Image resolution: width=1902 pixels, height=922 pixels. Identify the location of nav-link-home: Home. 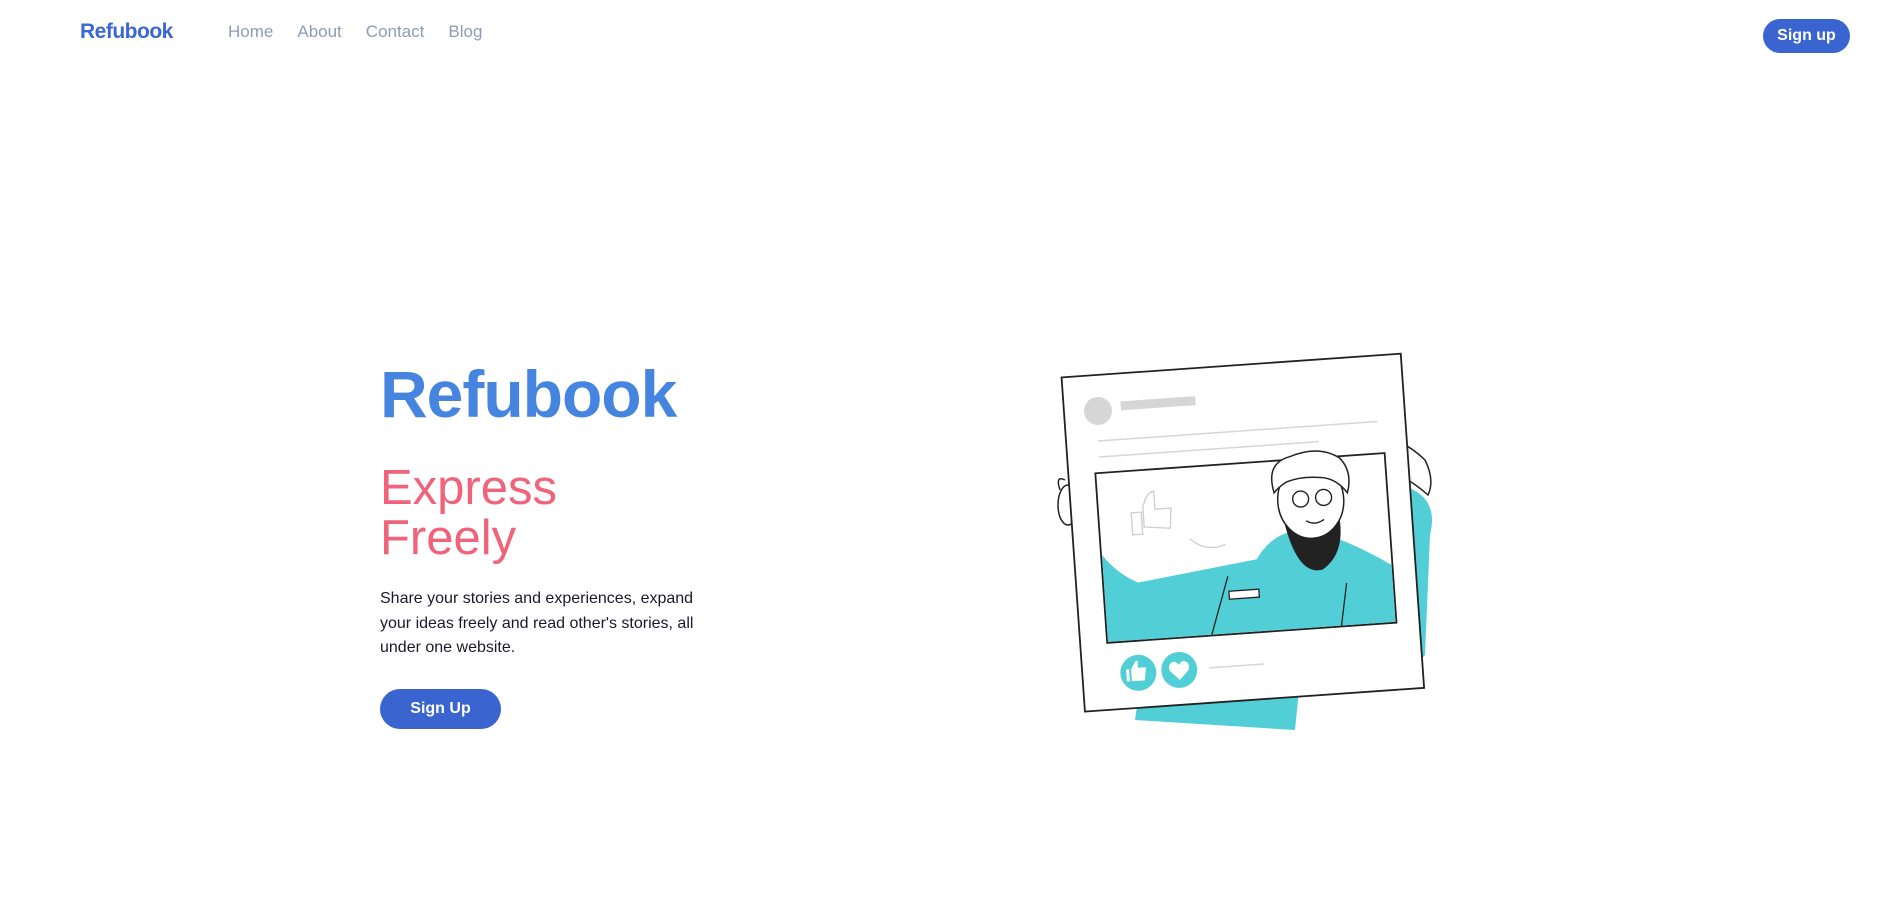
(250, 32).